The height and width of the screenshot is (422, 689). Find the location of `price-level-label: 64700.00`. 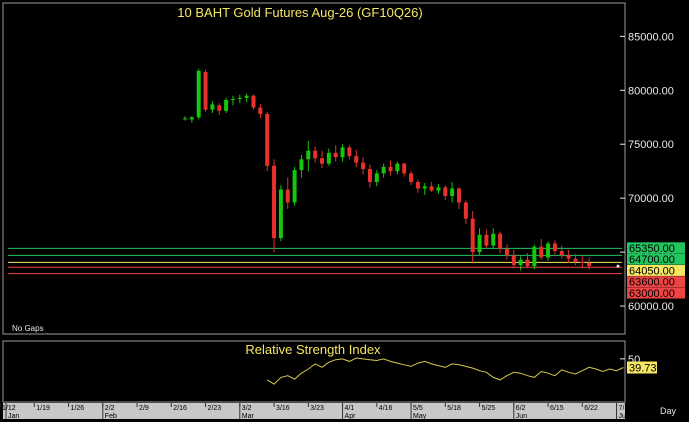

price-level-label: 64700.00 is located at coordinates (652, 260).